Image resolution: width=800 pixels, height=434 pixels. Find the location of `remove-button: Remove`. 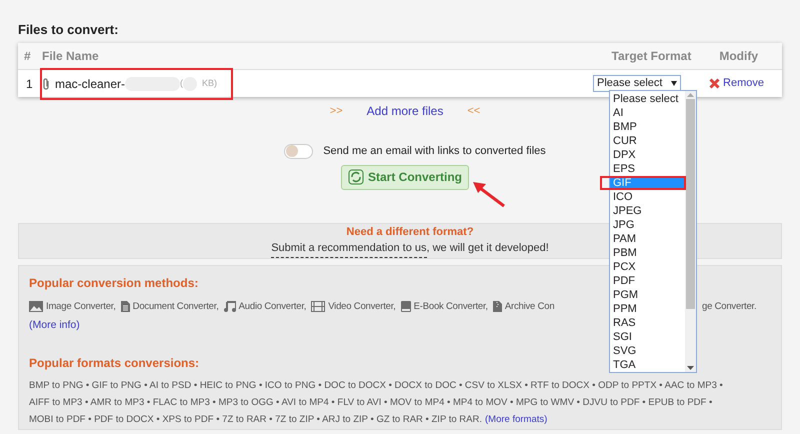

remove-button: Remove is located at coordinates (736, 83).